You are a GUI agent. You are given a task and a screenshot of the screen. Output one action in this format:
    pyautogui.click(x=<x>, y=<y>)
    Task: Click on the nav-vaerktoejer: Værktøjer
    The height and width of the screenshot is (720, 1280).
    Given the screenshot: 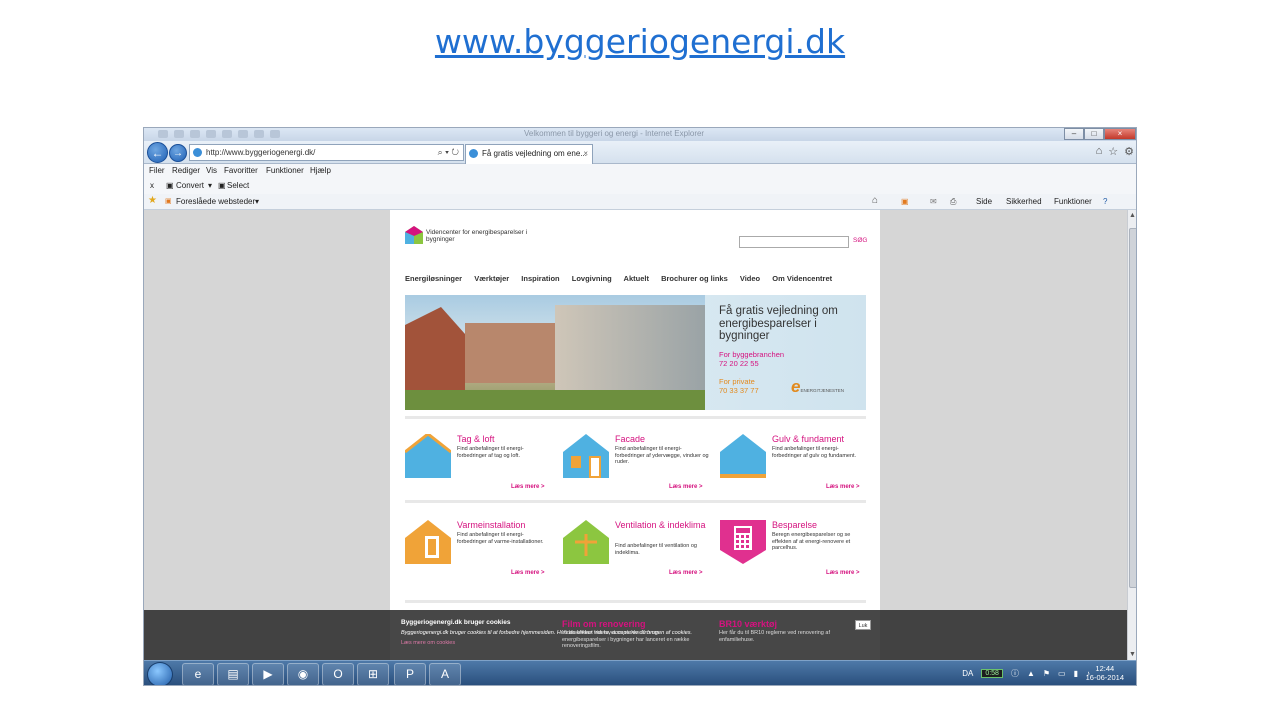 What is the action you would take?
    pyautogui.click(x=491, y=278)
    